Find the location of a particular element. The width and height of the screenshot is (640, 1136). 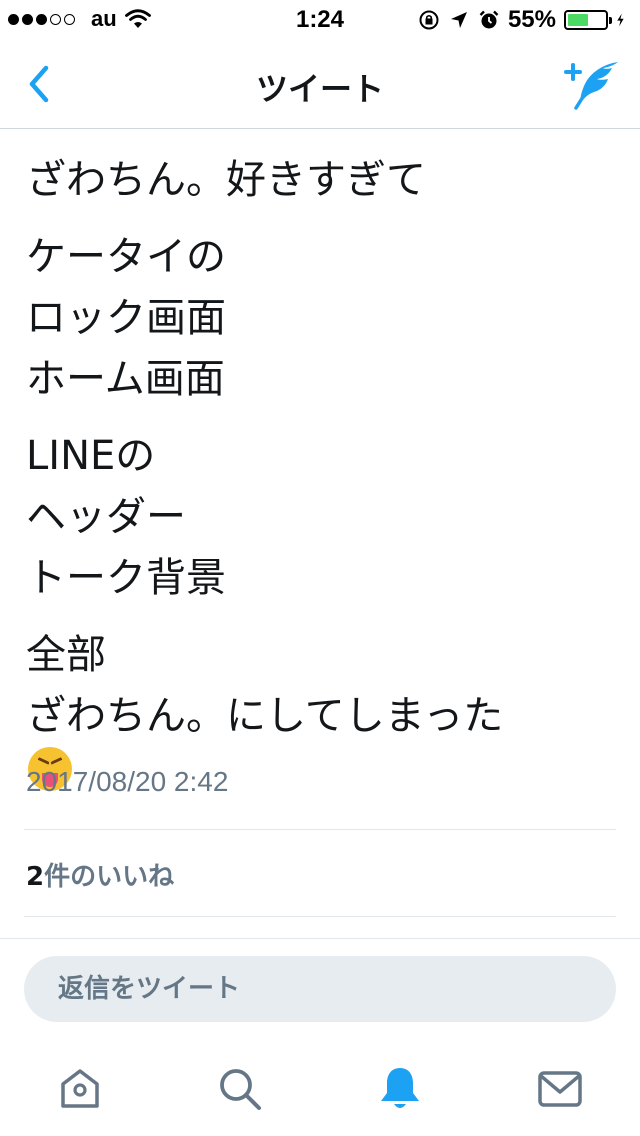

reply-input: 返信をツイート is located at coordinates (320, 989).